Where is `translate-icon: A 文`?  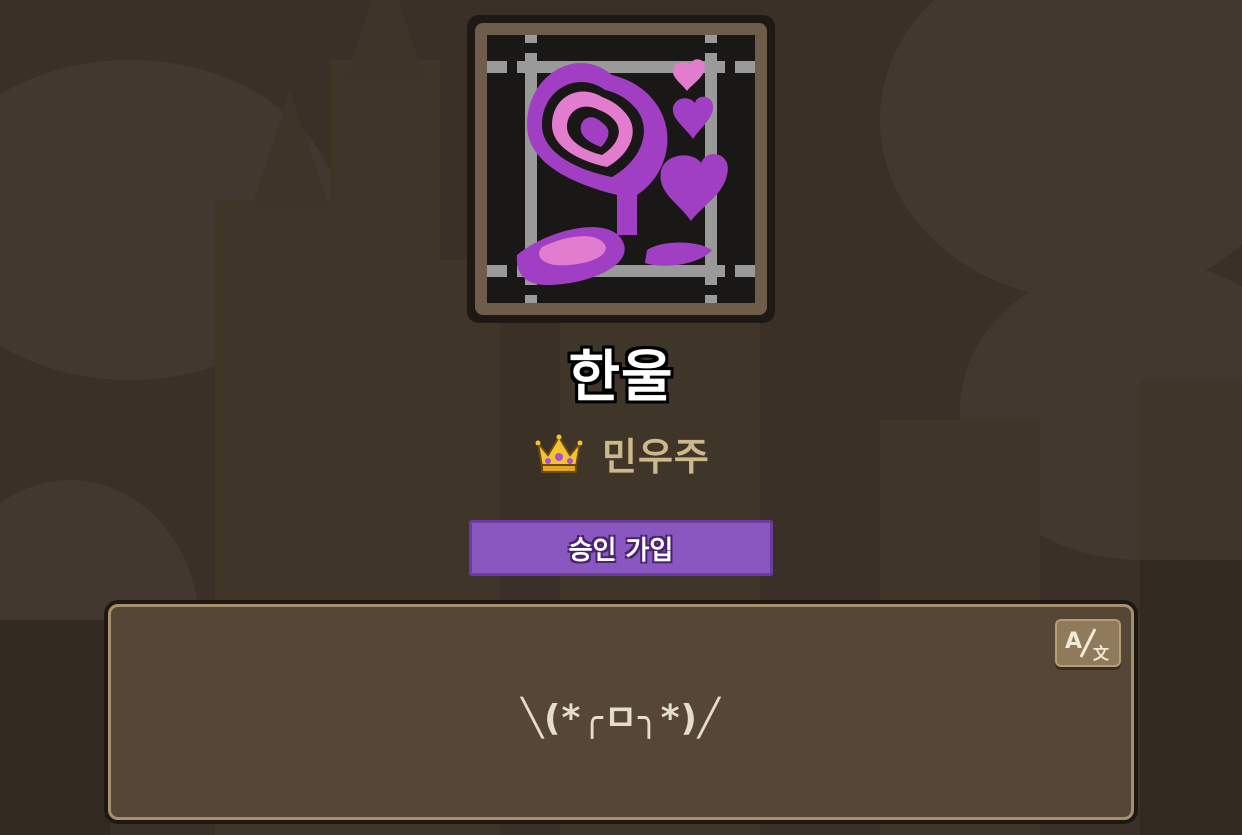 translate-icon: A 文 is located at coordinates (1087, 645).